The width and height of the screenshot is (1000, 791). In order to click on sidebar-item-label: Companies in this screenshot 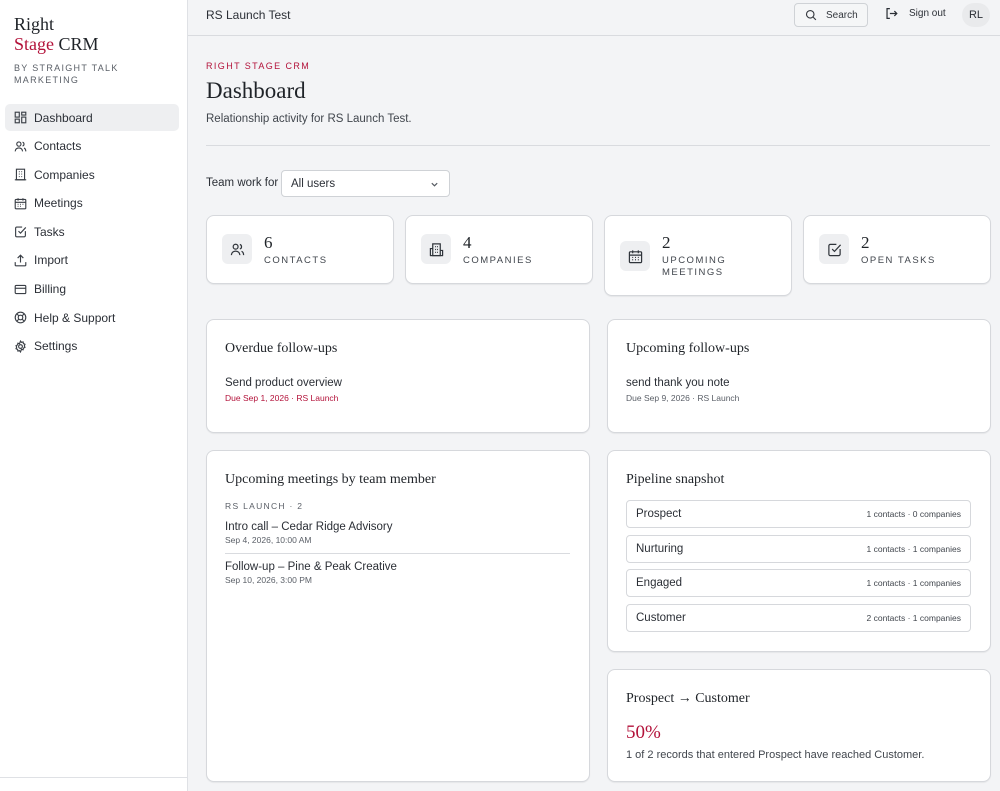, I will do `click(64, 174)`.